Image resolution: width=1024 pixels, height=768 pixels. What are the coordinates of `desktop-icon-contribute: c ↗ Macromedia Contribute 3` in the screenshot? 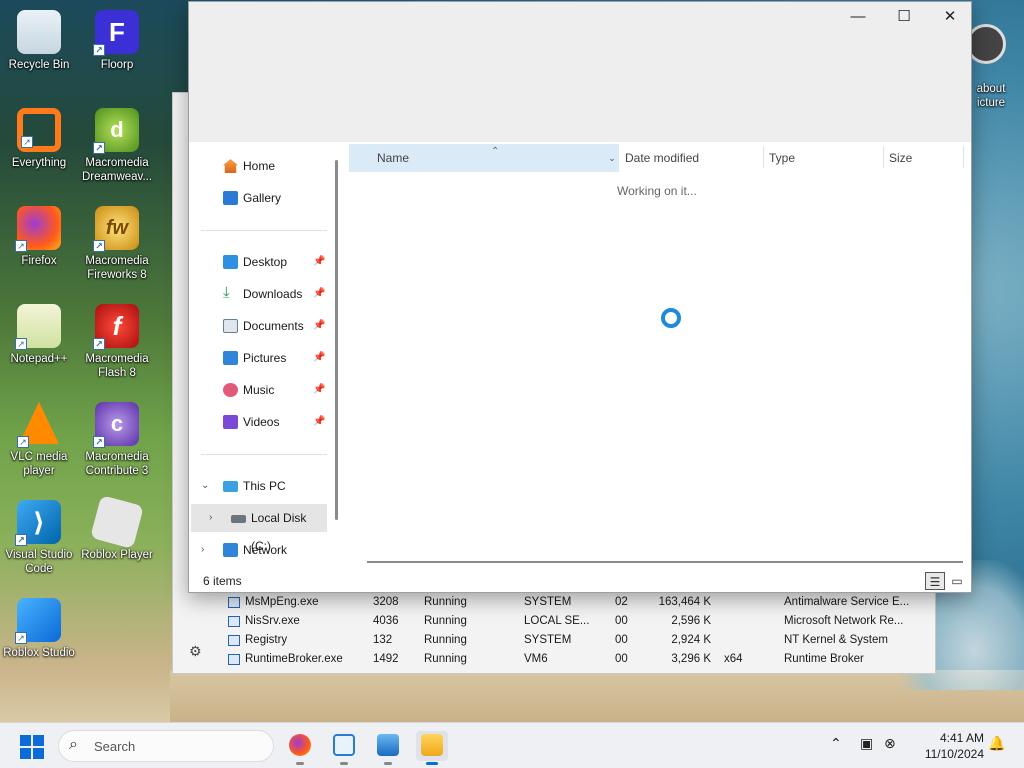 It's located at (117, 440).